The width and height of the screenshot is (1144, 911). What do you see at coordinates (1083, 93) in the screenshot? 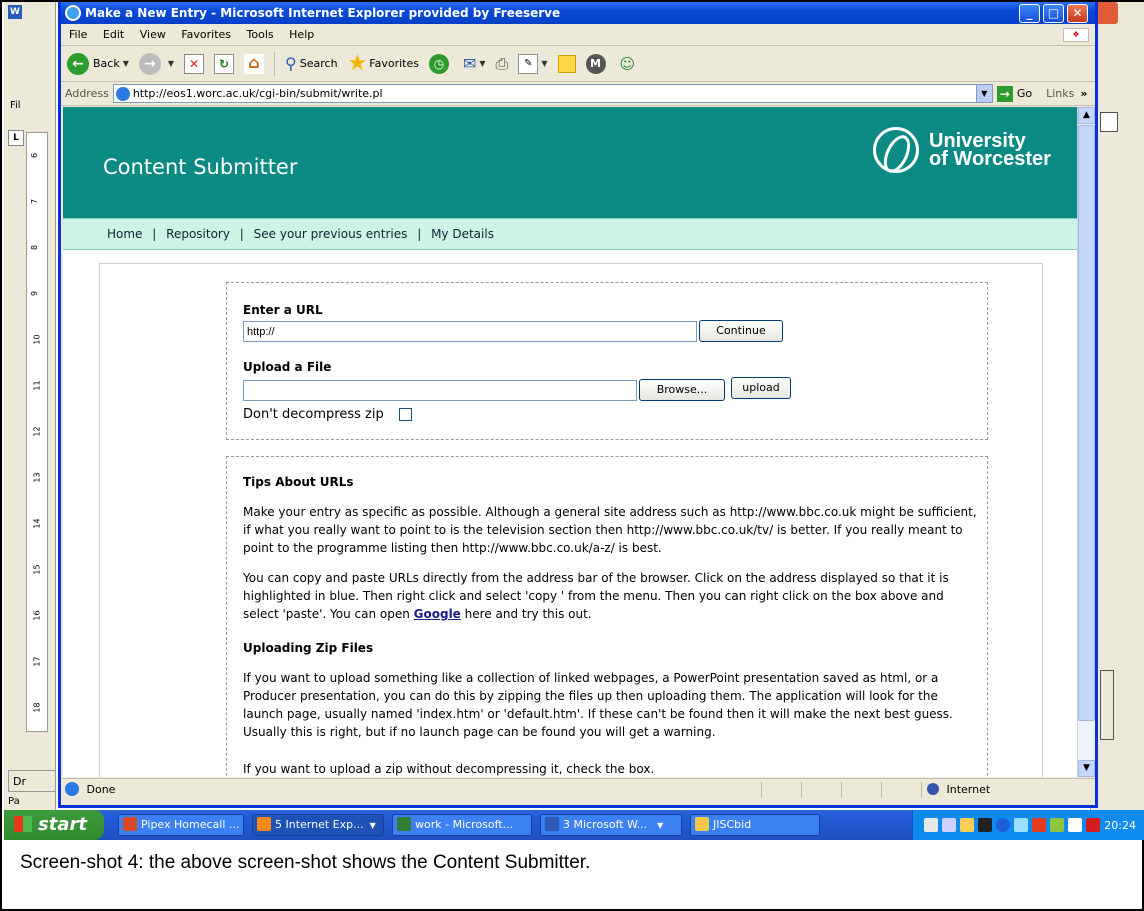
I see `links-chevron-icon: »` at bounding box center [1083, 93].